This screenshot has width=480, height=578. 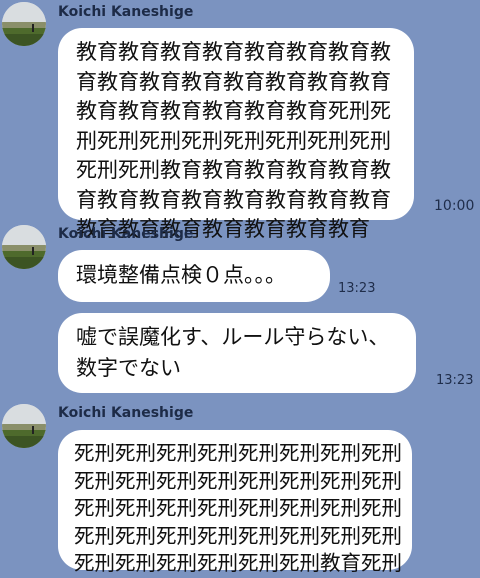 What do you see at coordinates (454, 206) in the screenshot?
I see `message-time: 10:00` at bounding box center [454, 206].